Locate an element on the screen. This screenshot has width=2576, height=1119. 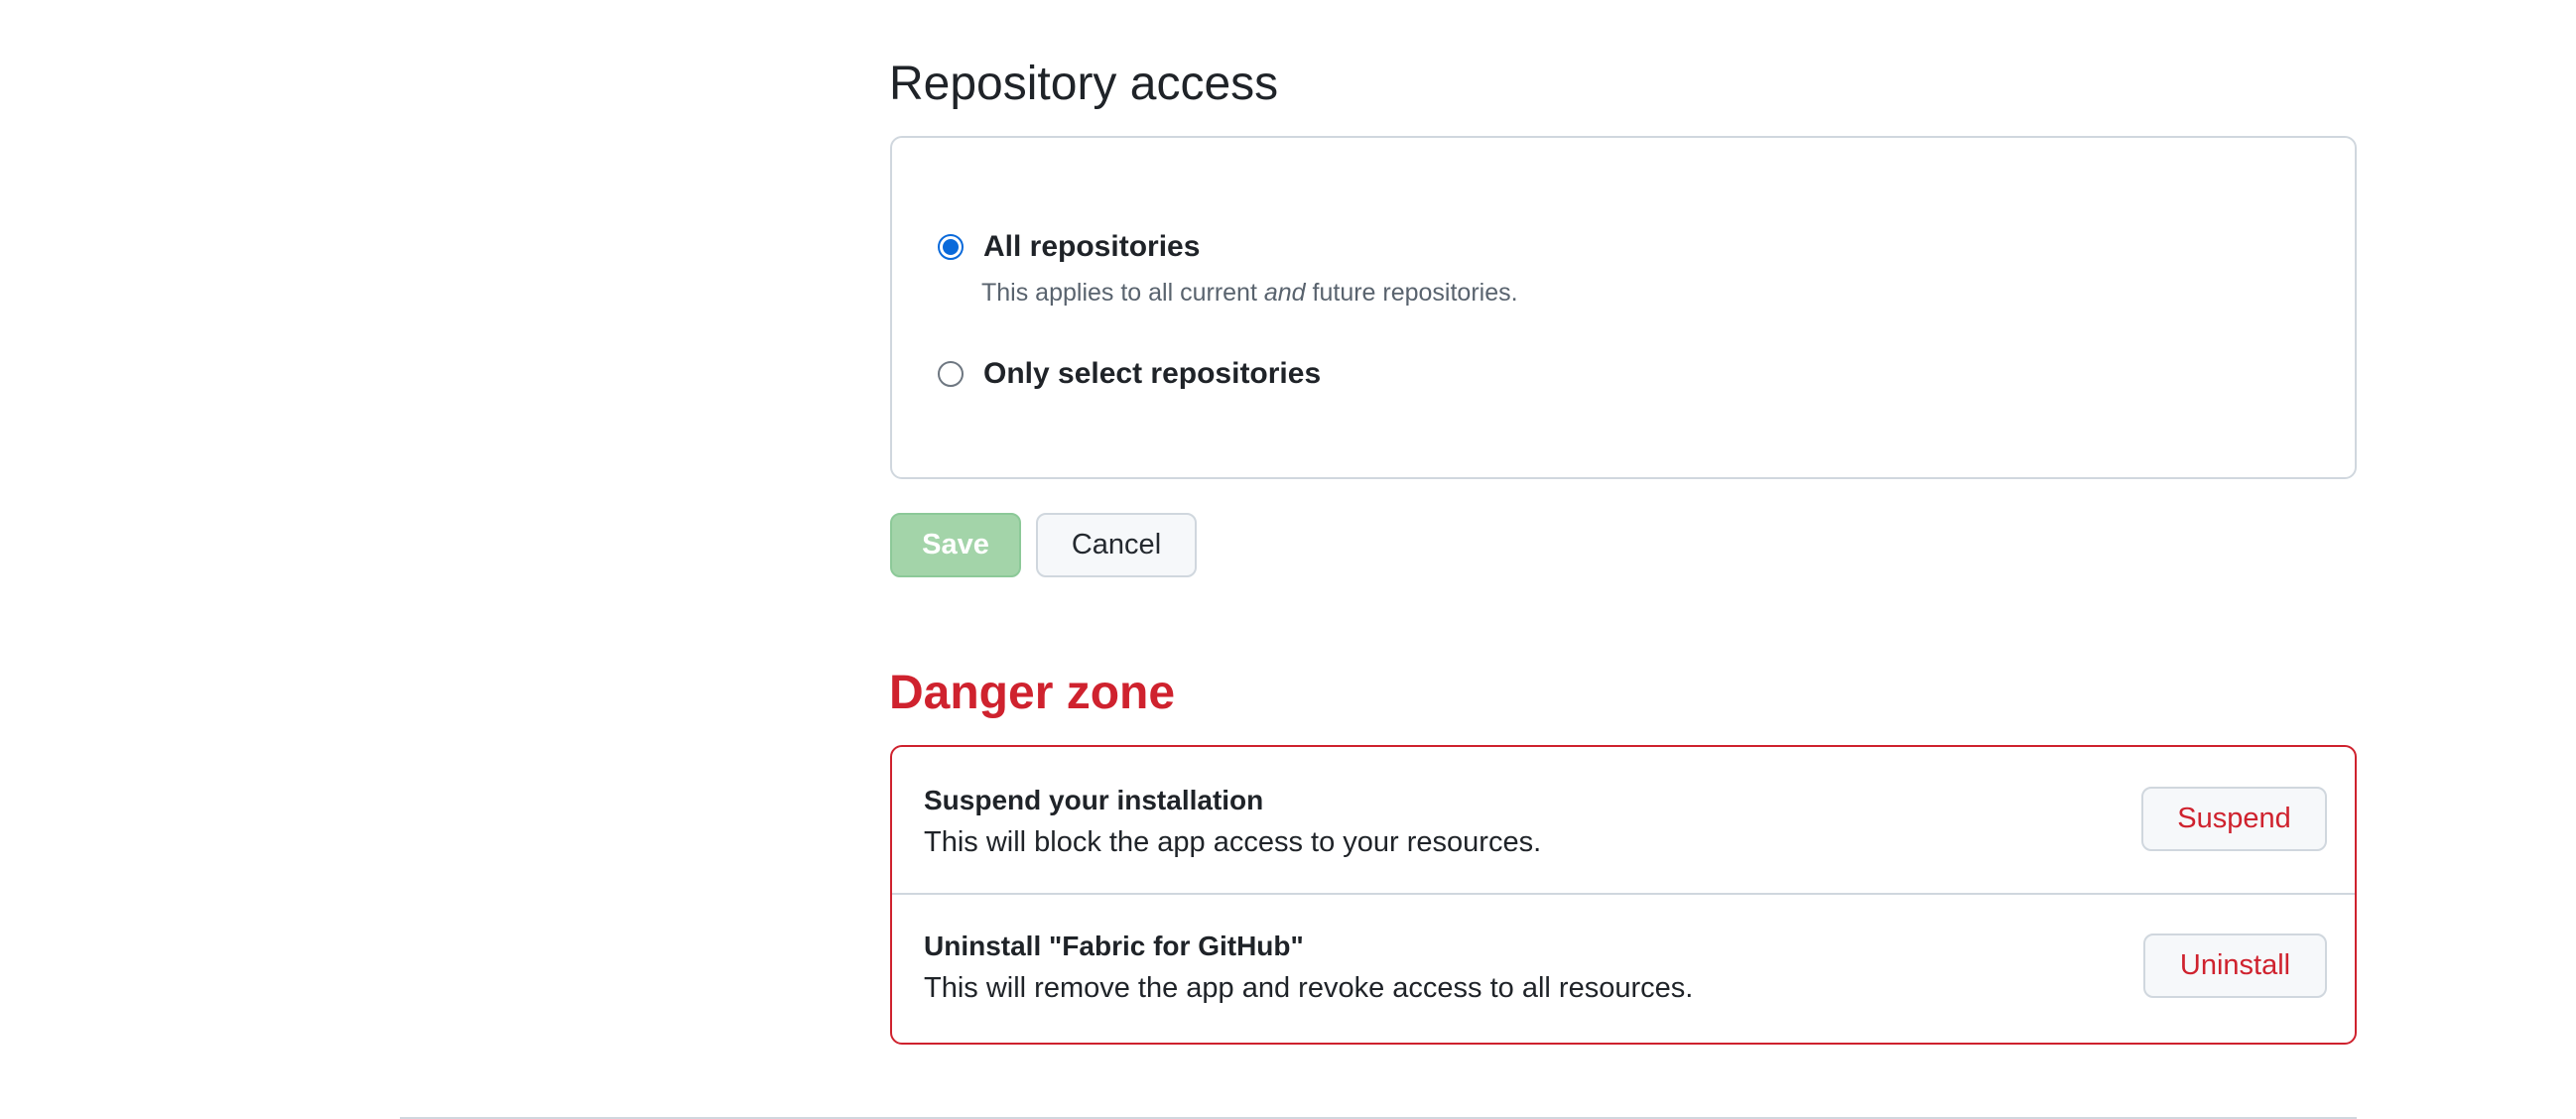
radio-option-all-repositories: All repositories is located at coordinates (1069, 247).